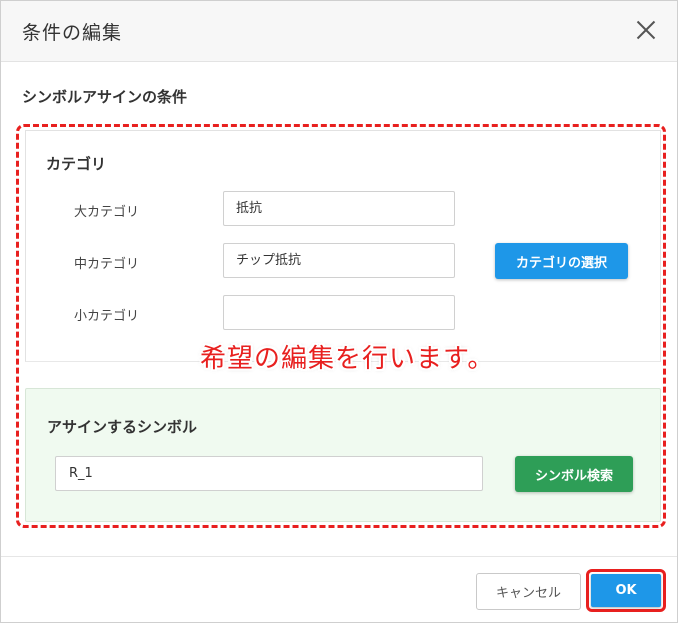  Describe the element at coordinates (107, 212) in the screenshot. I see `major-category-label: 大カテゴリ` at that location.